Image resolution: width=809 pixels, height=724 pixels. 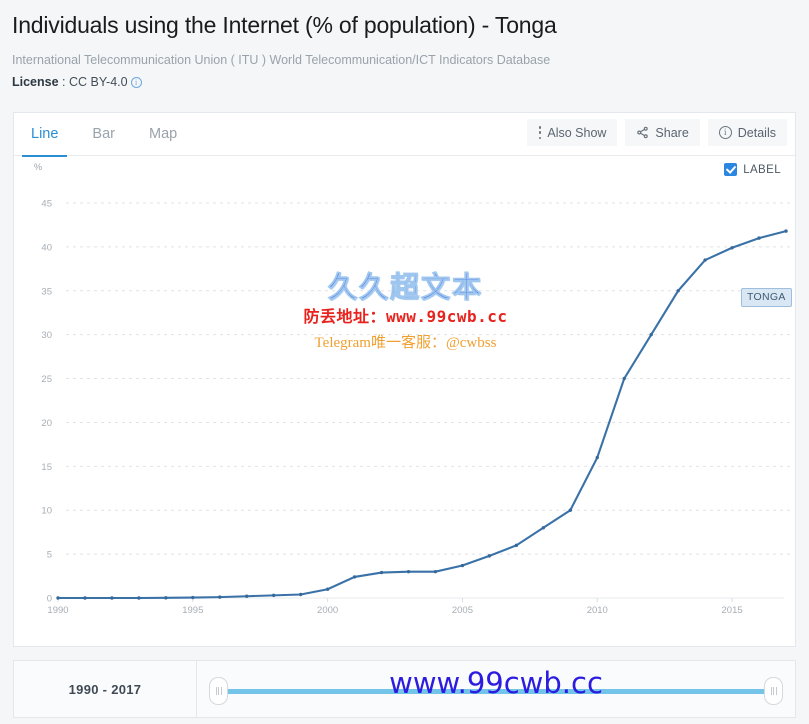 I want to click on svg-text: 2015, so click(x=732, y=610).